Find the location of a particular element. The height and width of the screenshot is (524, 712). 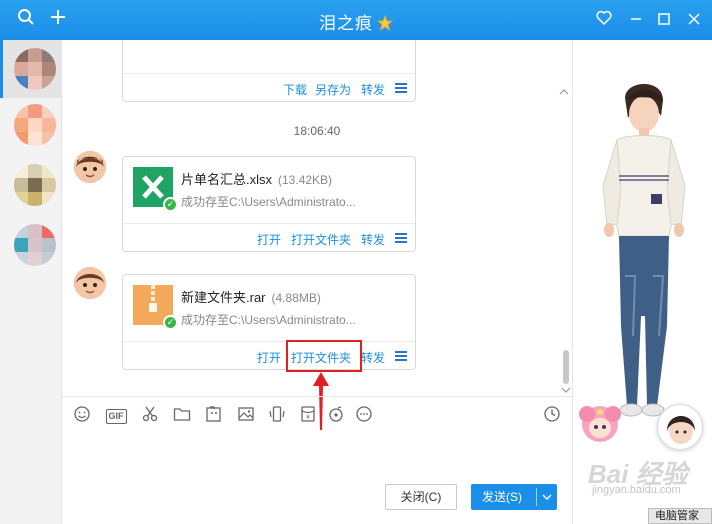

input-toolbar: GIF ¥ is located at coordinates (317, 414).